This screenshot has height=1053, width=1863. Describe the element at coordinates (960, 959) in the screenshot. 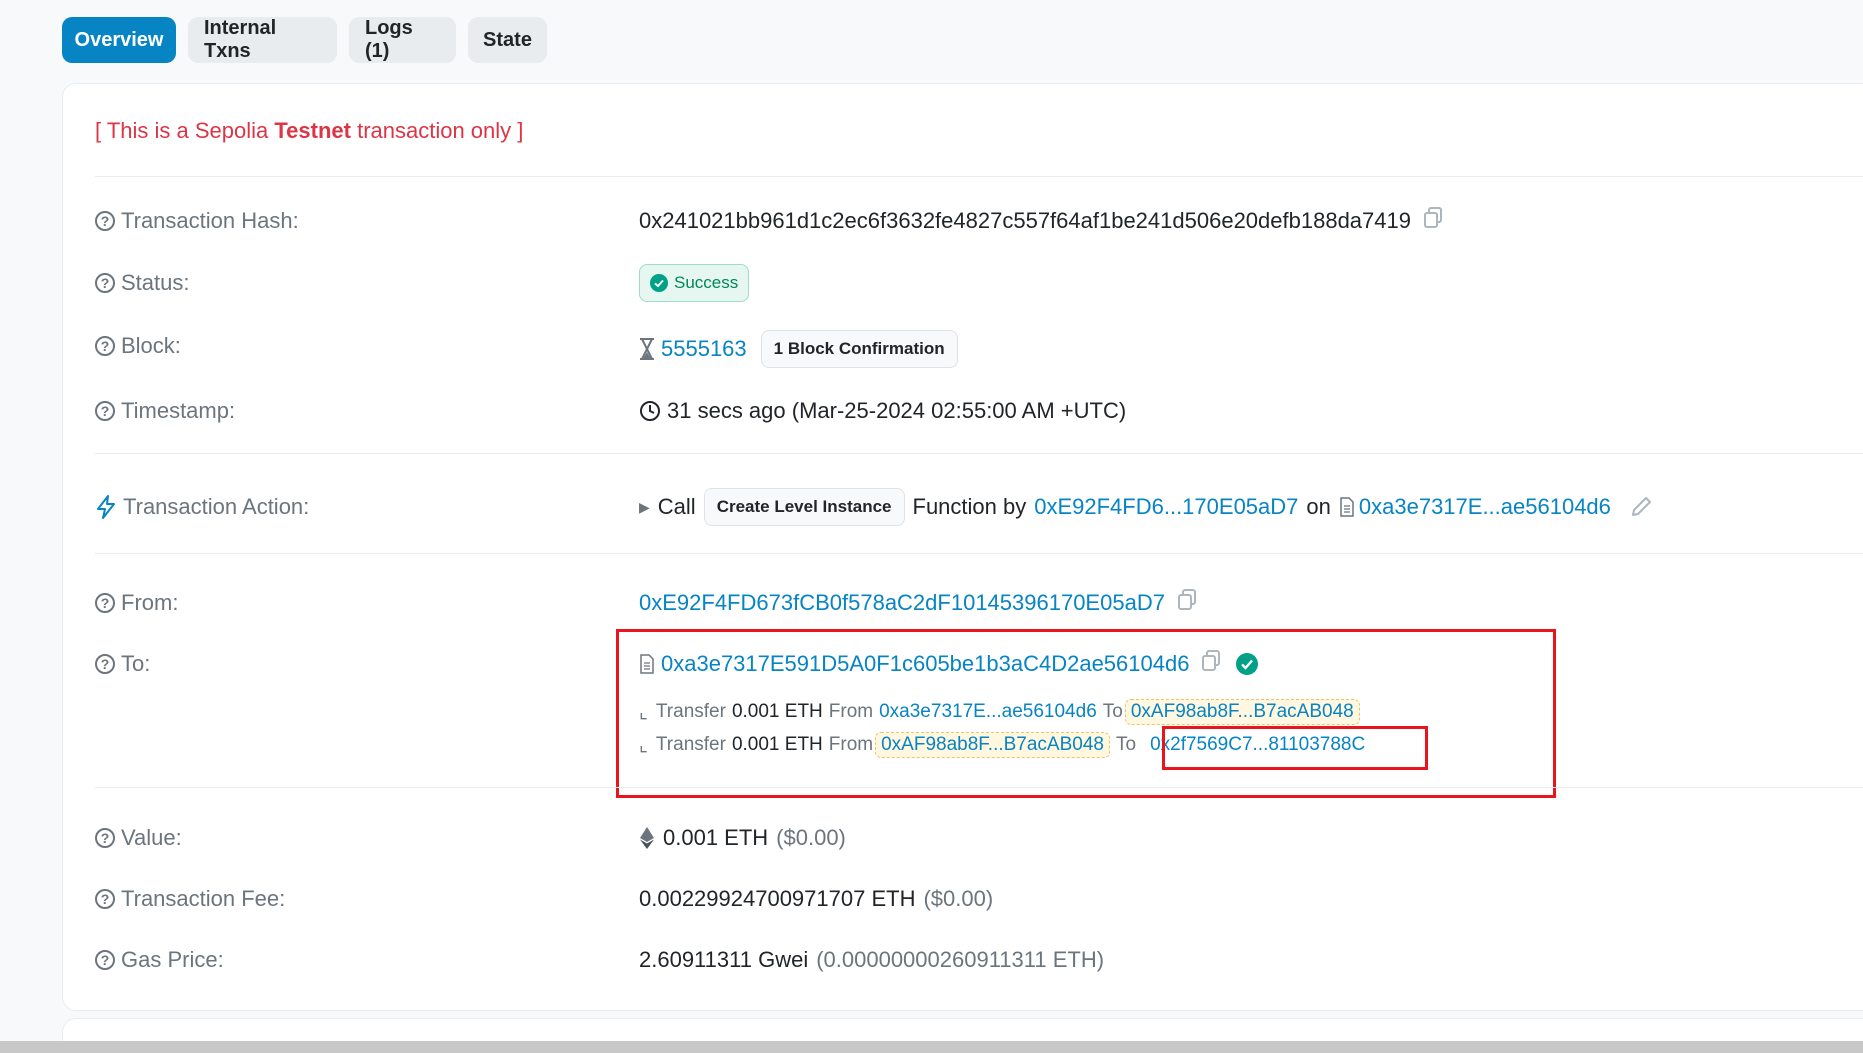

I see `gas-eth: (0.00000000260911311 ETH)` at that location.